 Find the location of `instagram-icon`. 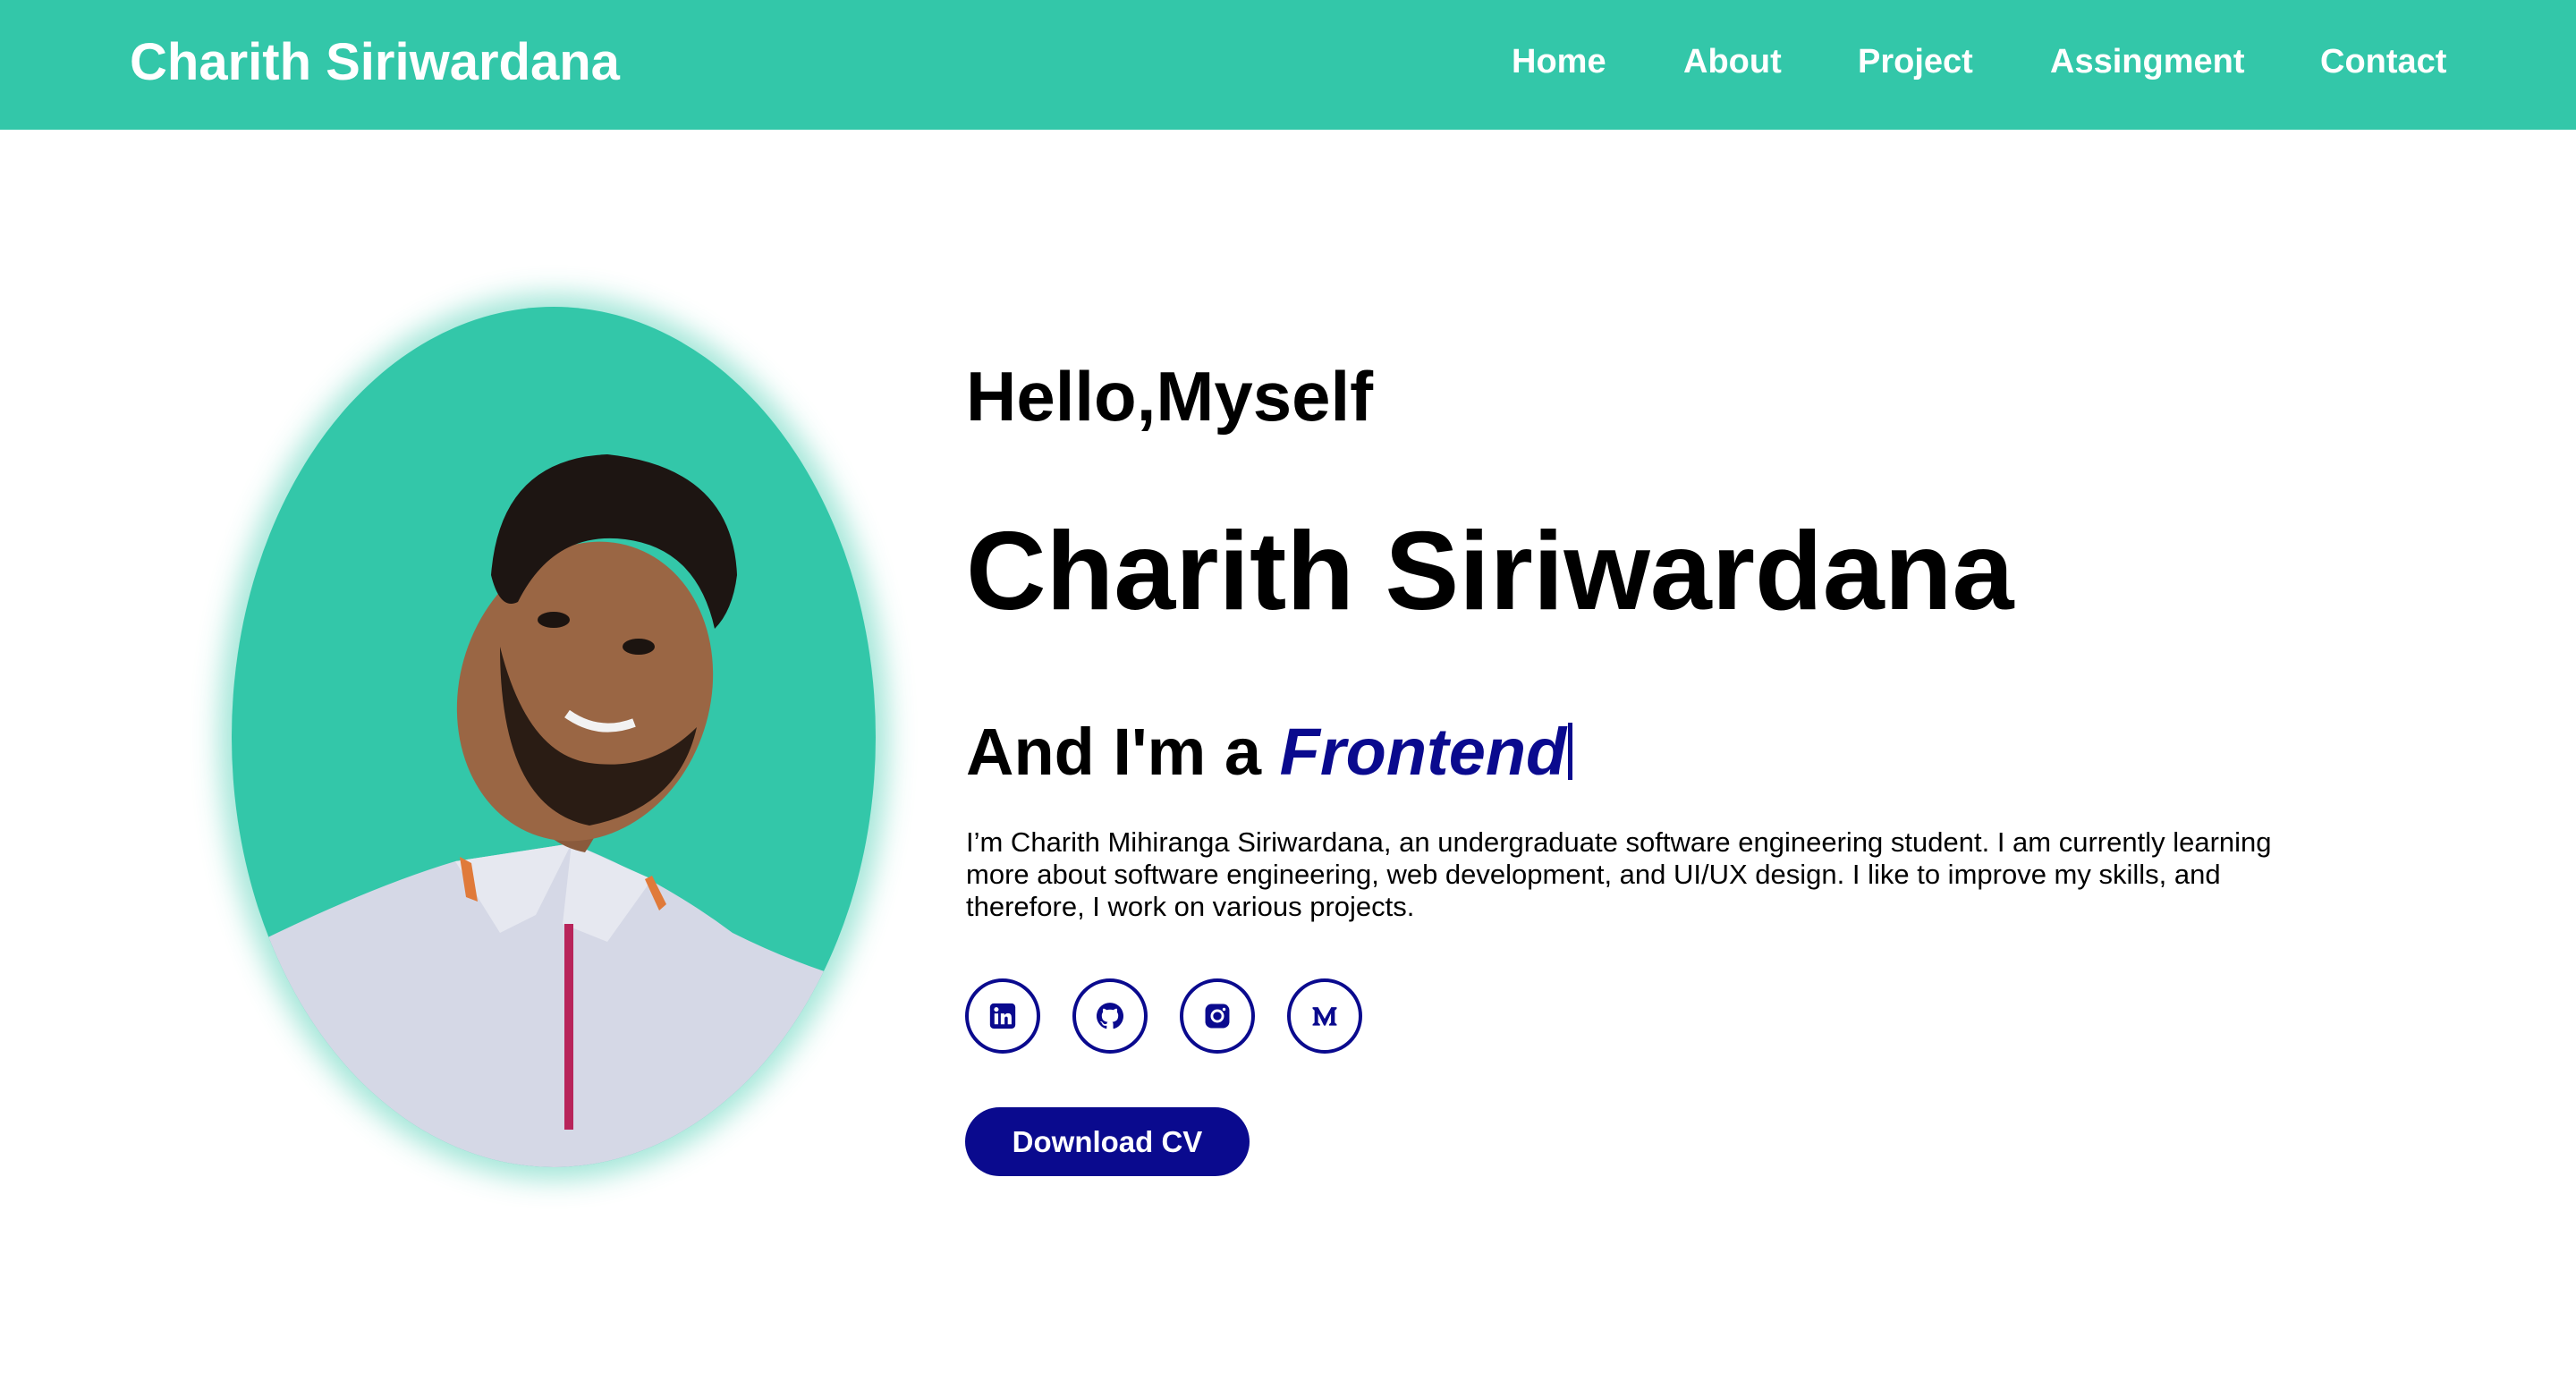

instagram-icon is located at coordinates (1217, 1016).